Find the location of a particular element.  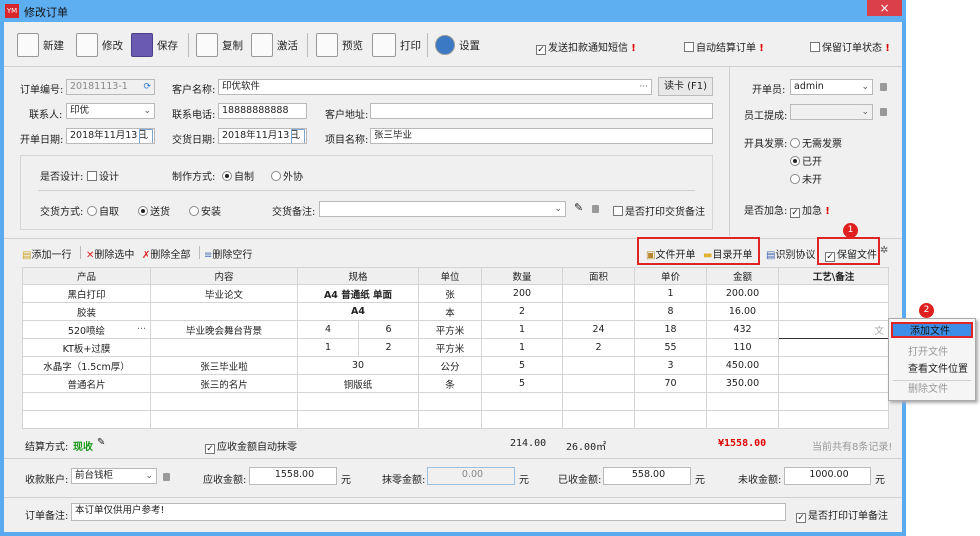

keep-status-checkbox: 保留订单状态 ! is located at coordinates (850, 46).